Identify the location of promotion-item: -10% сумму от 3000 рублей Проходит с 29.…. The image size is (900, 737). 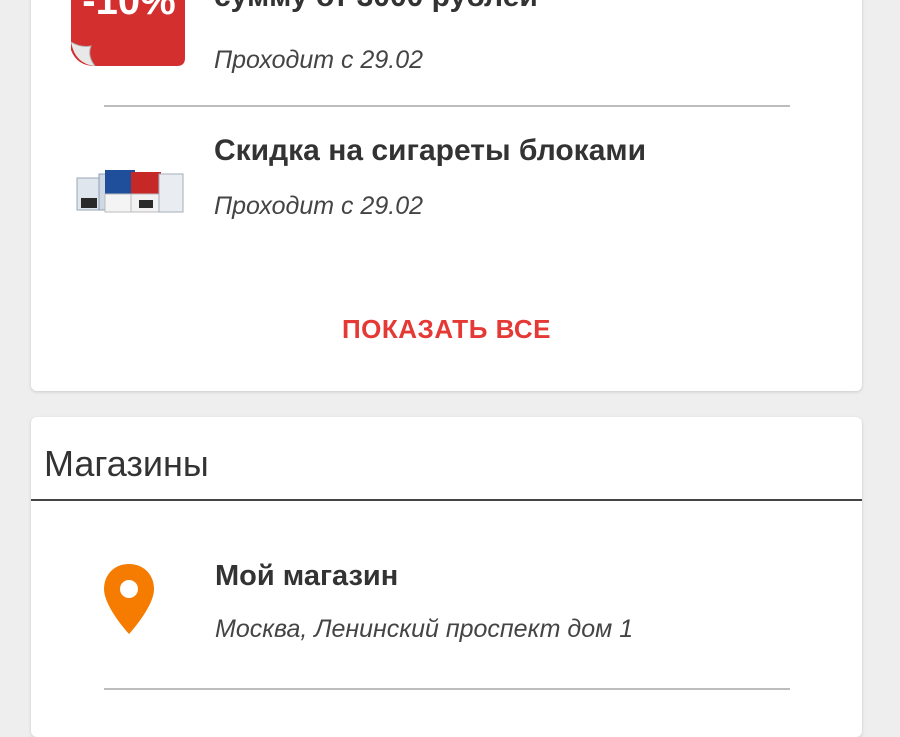
(446, 50).